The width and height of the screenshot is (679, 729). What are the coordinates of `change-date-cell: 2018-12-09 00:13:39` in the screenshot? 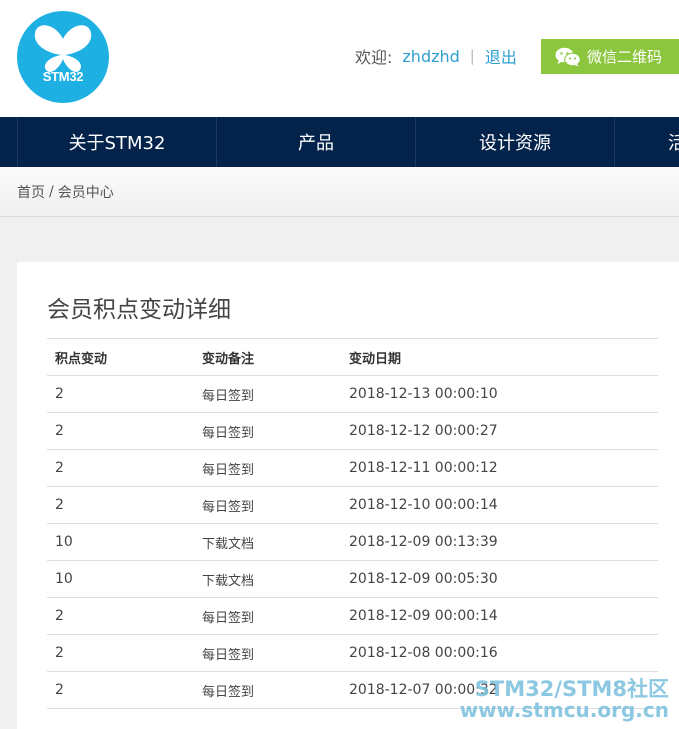 It's located at (499, 542).